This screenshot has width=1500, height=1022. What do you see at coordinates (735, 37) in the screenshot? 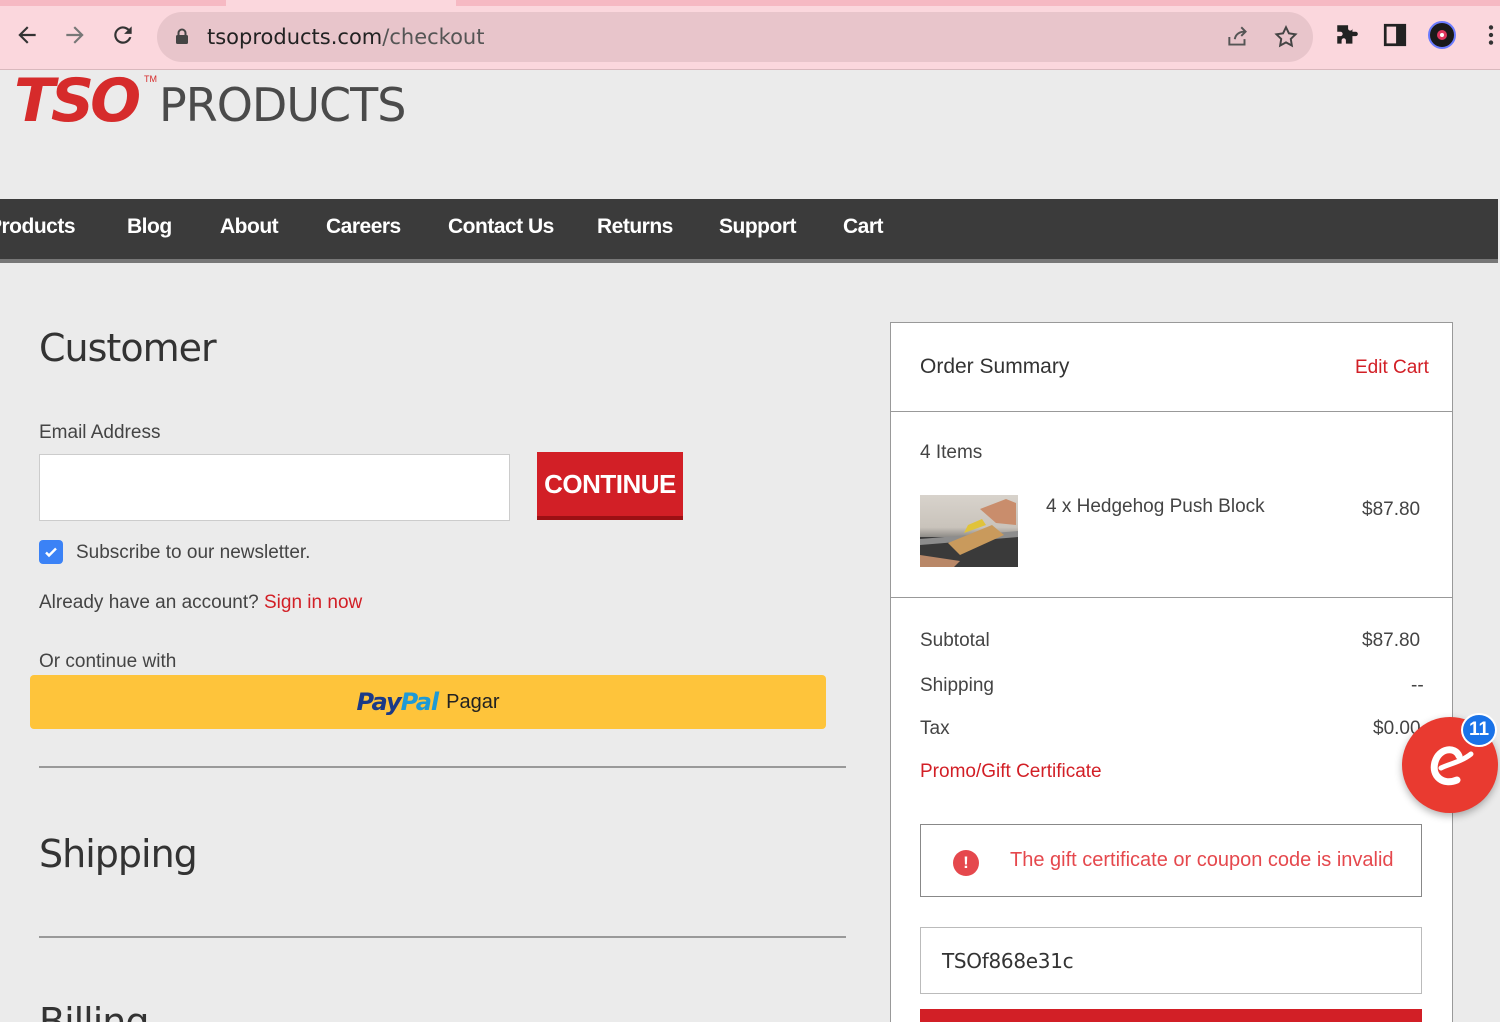
I see `address-bar: tsoproducts.com/checkout` at bounding box center [735, 37].